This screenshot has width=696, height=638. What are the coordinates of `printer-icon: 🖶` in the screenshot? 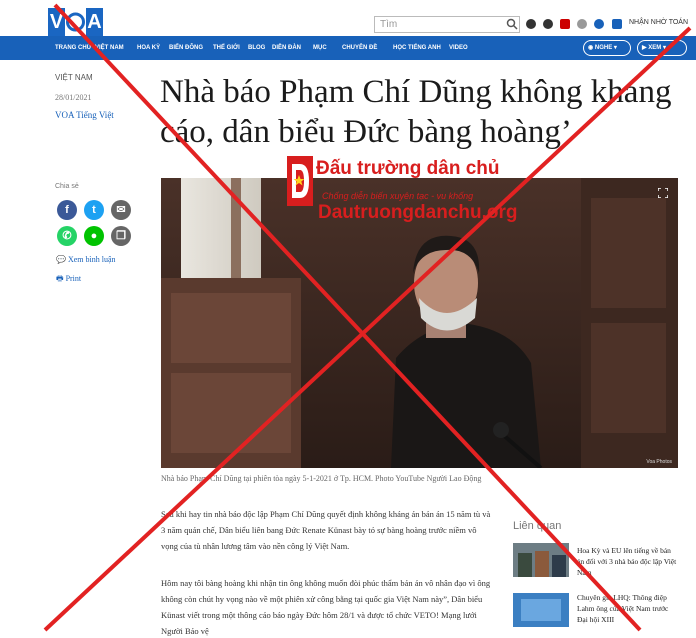 It's located at (61, 278).